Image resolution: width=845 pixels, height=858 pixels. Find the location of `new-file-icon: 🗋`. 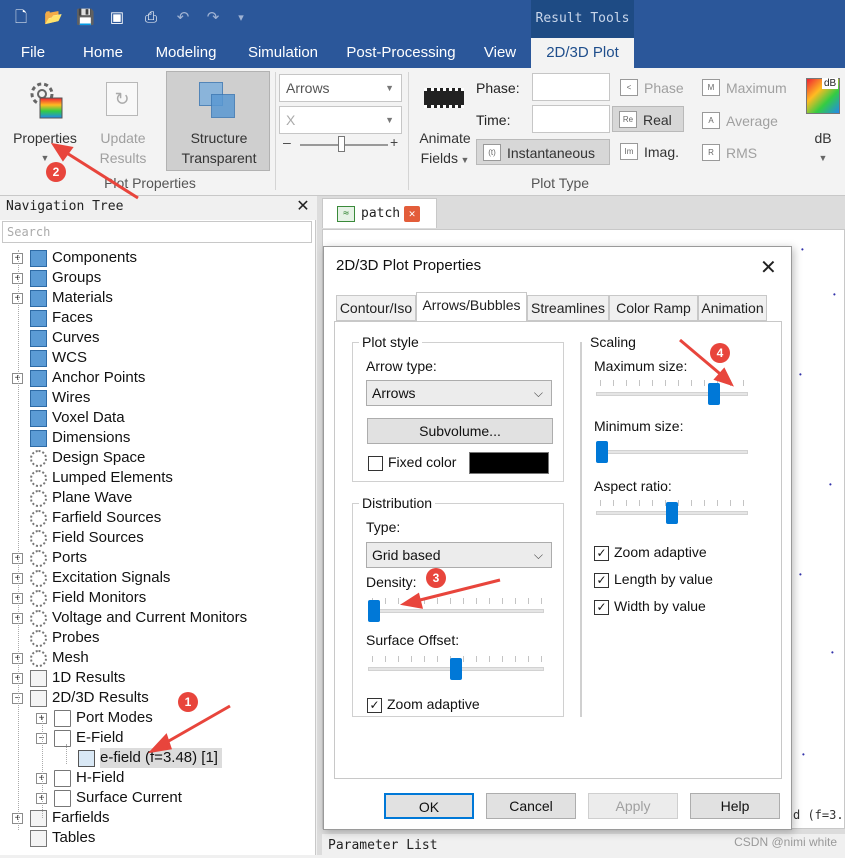

new-file-icon: 🗋 is located at coordinates (21, 18).